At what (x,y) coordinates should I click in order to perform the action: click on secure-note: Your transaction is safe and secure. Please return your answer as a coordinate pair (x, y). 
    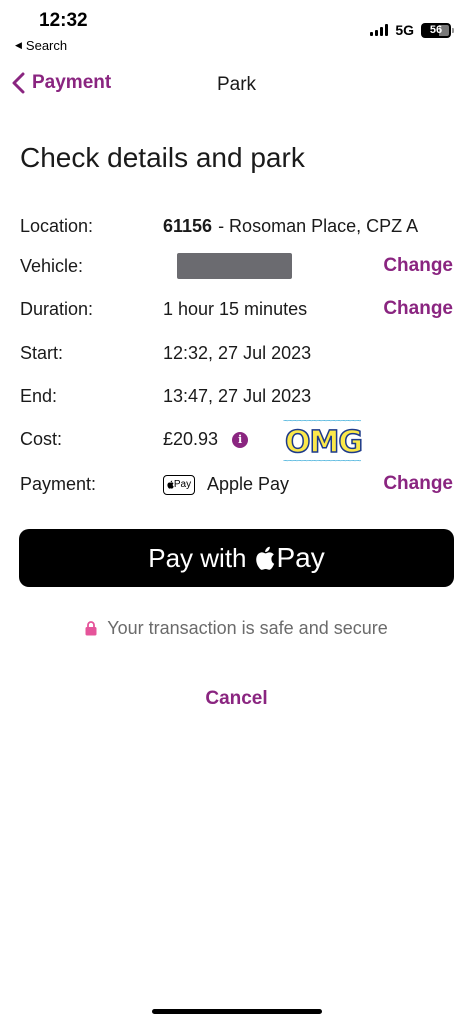
    Looking at the image, I should click on (236, 628).